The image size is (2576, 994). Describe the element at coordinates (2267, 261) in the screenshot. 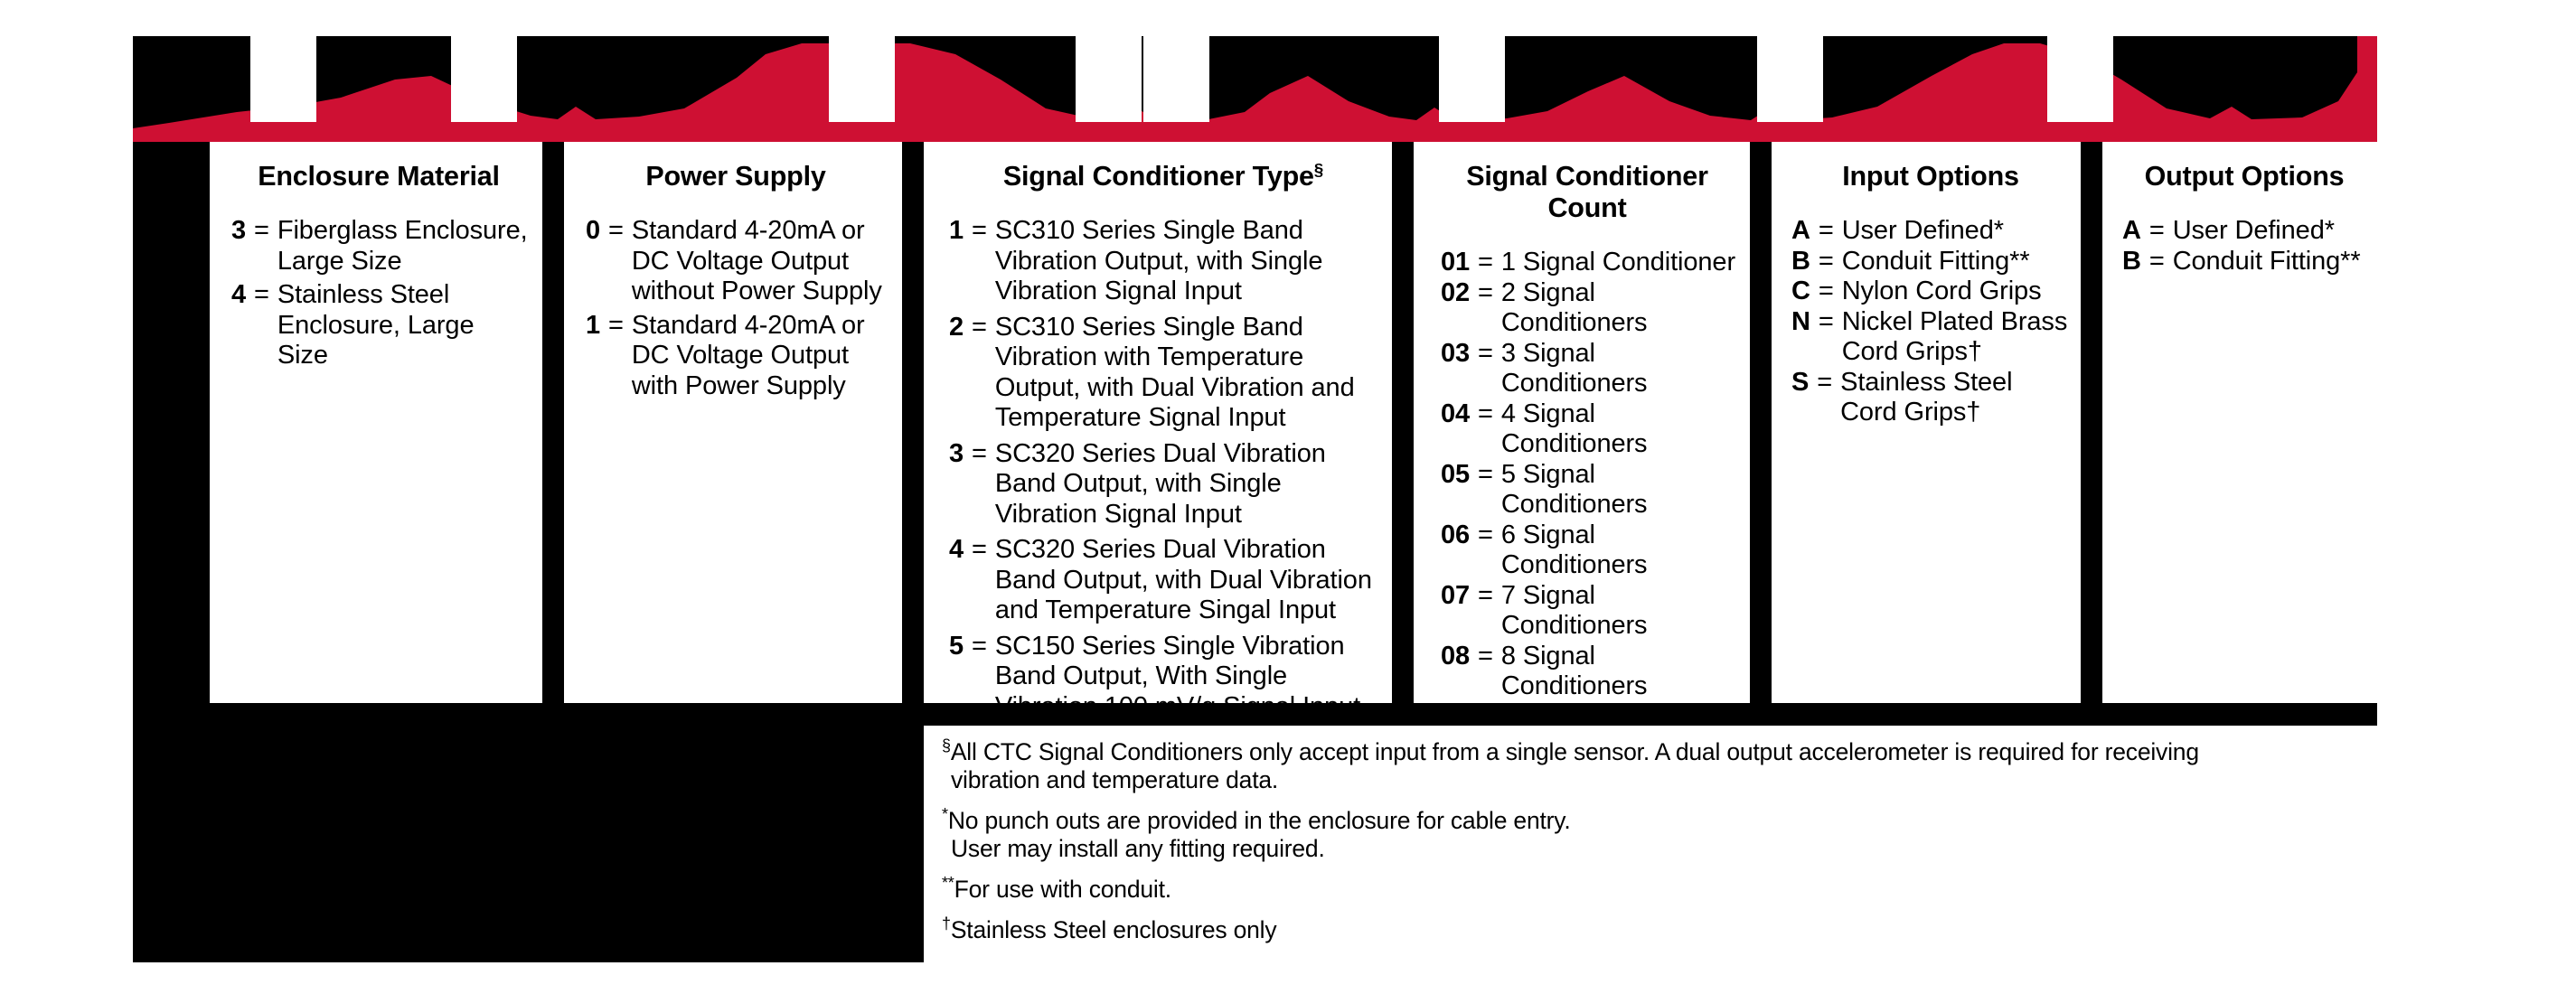

I see `option-text: Conduit Fitting**` at that location.